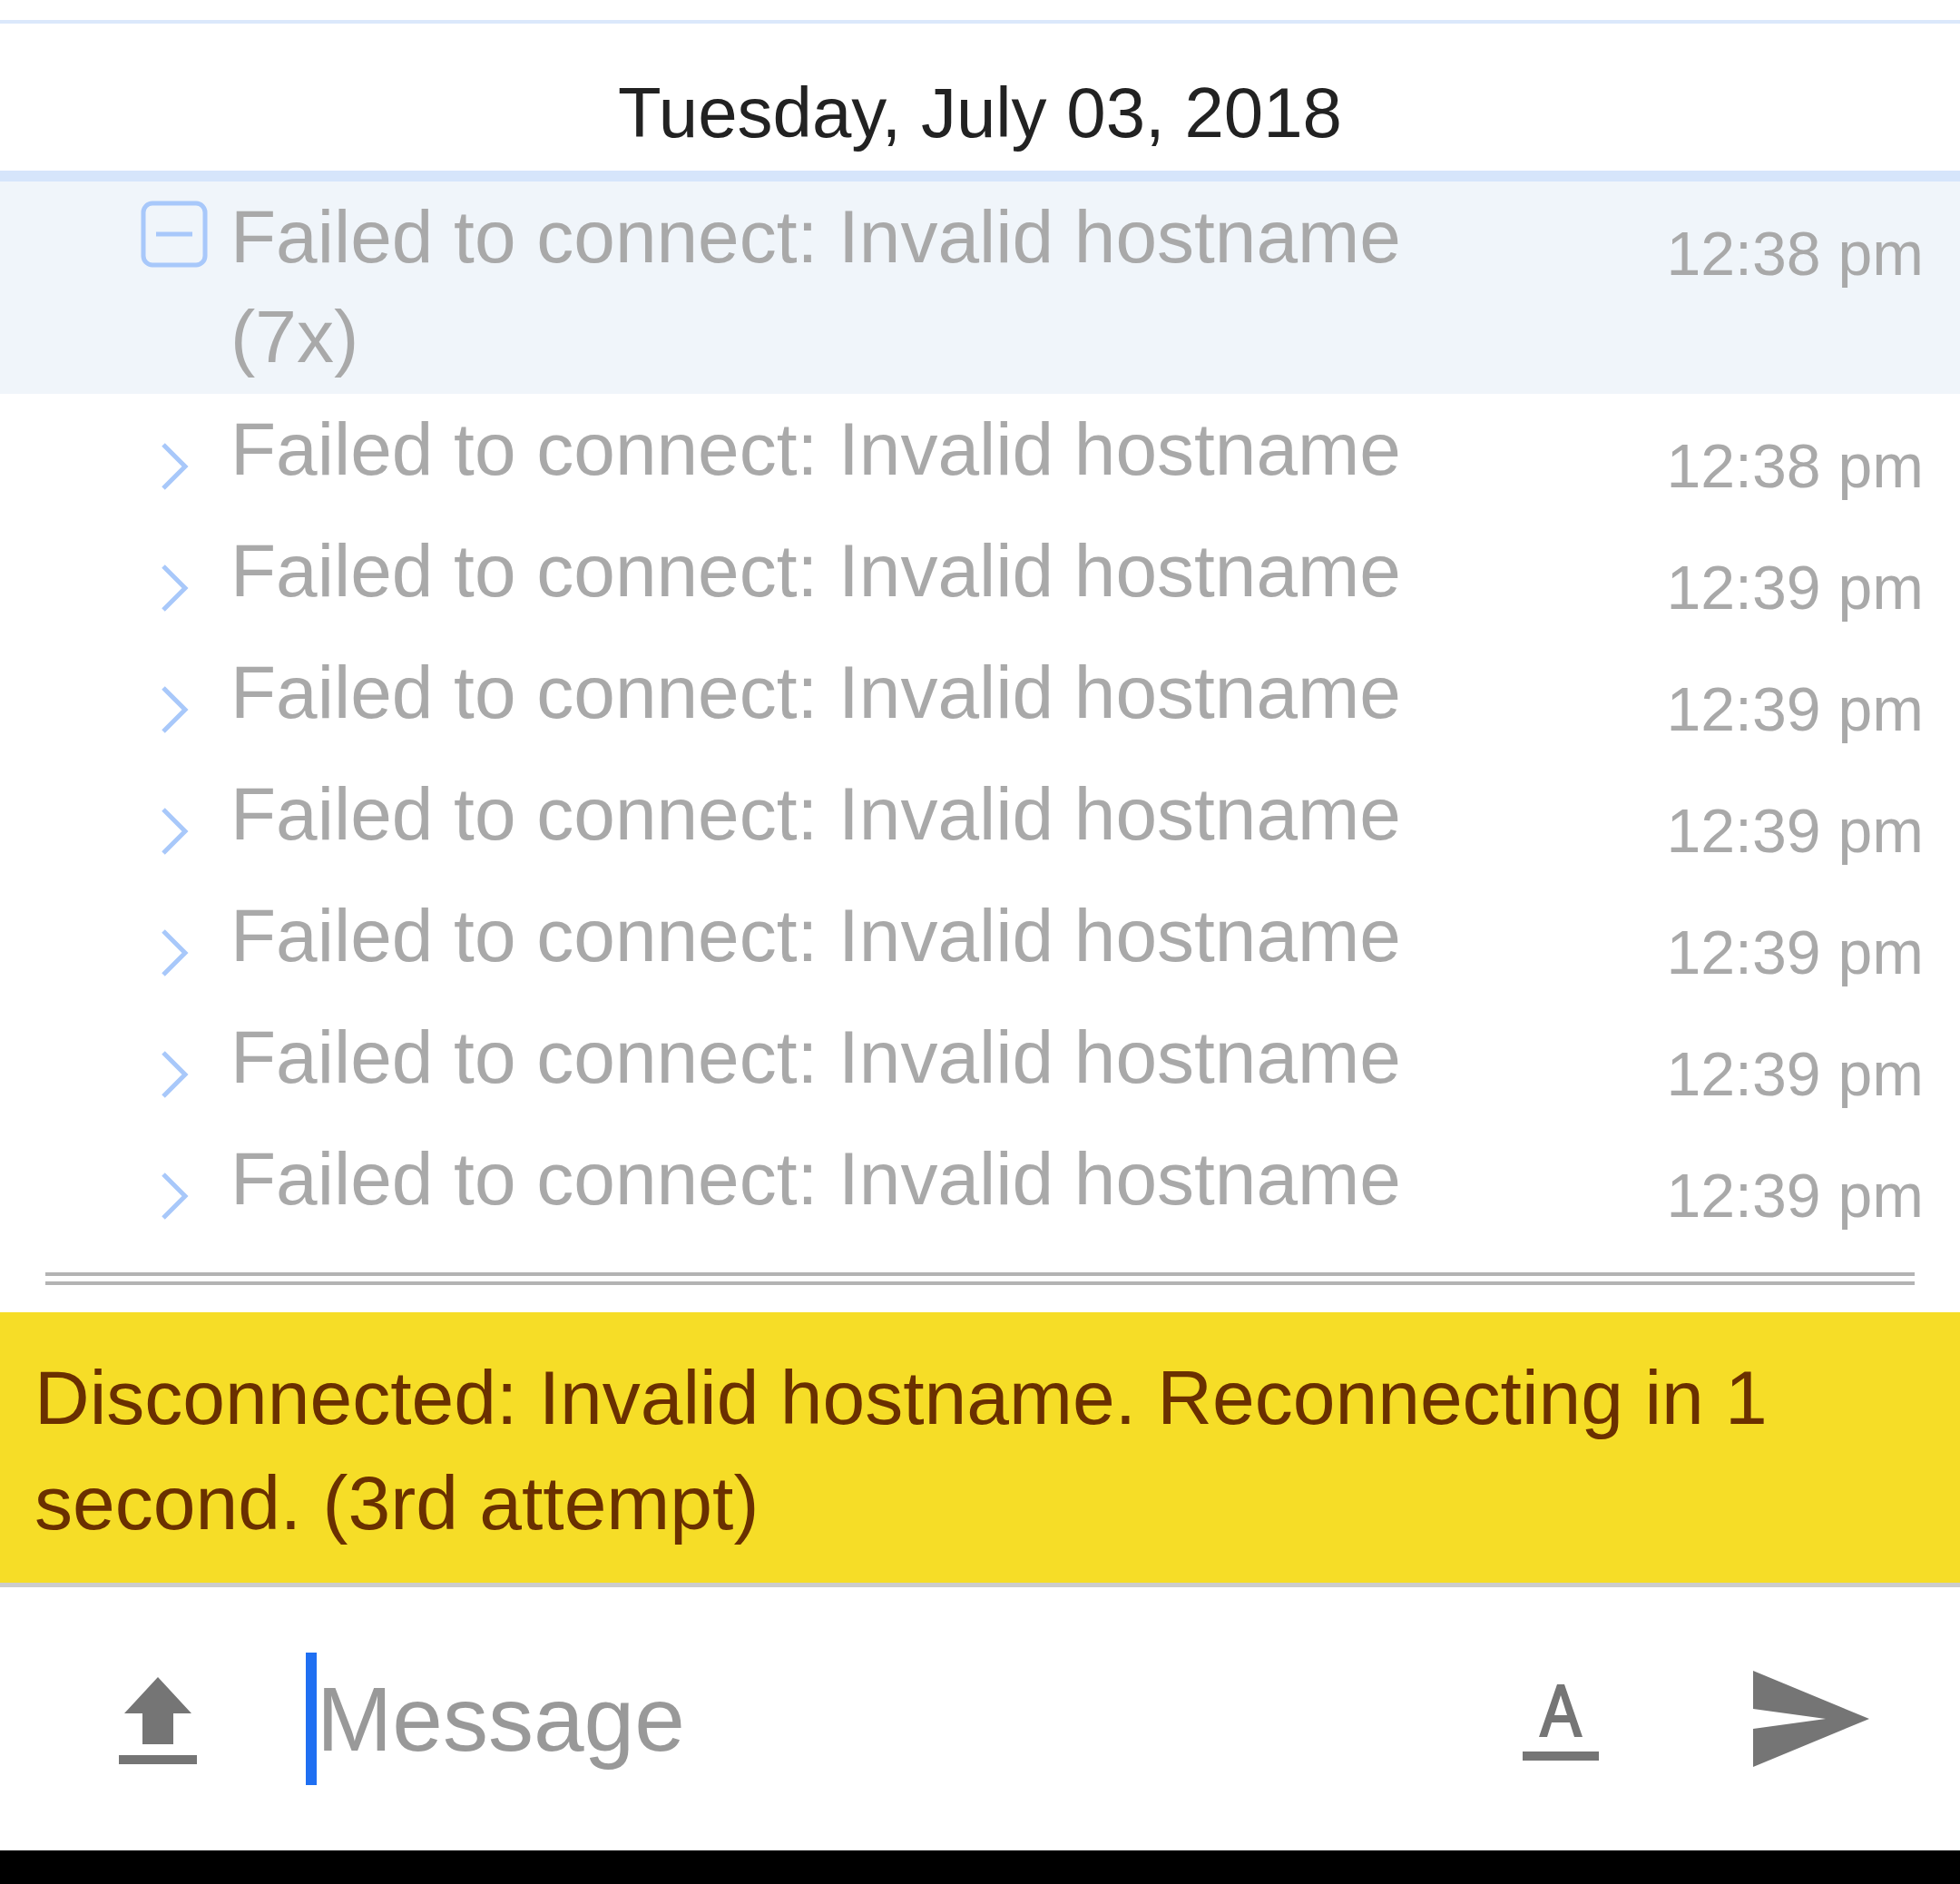 This screenshot has height=1884, width=1960. I want to click on message-input: Message, so click(816, 1718).